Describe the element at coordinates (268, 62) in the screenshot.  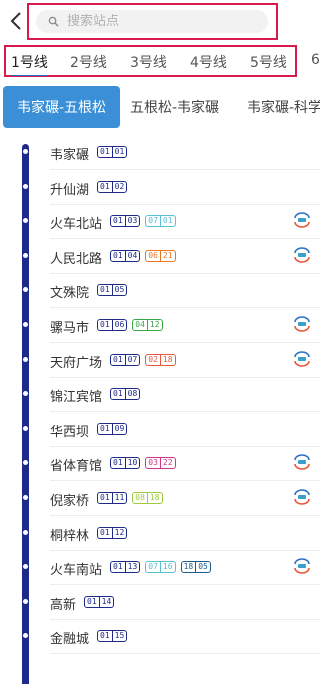
I see `tab-line-5: 5号线` at that location.